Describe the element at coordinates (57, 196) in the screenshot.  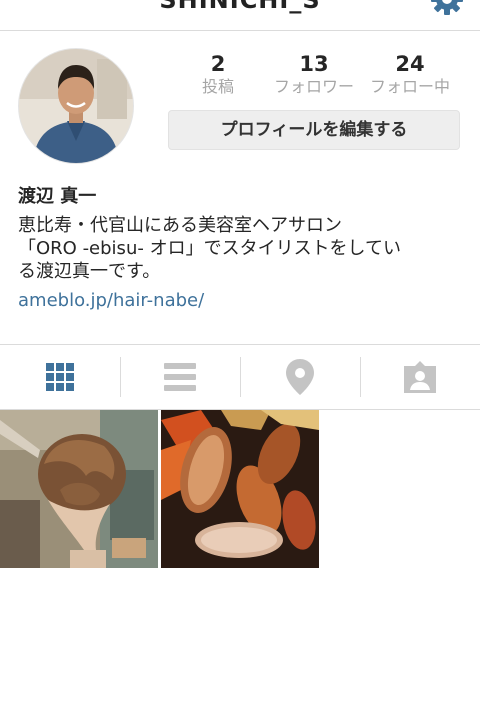
I see `display-name: 渡辺 真一` at that location.